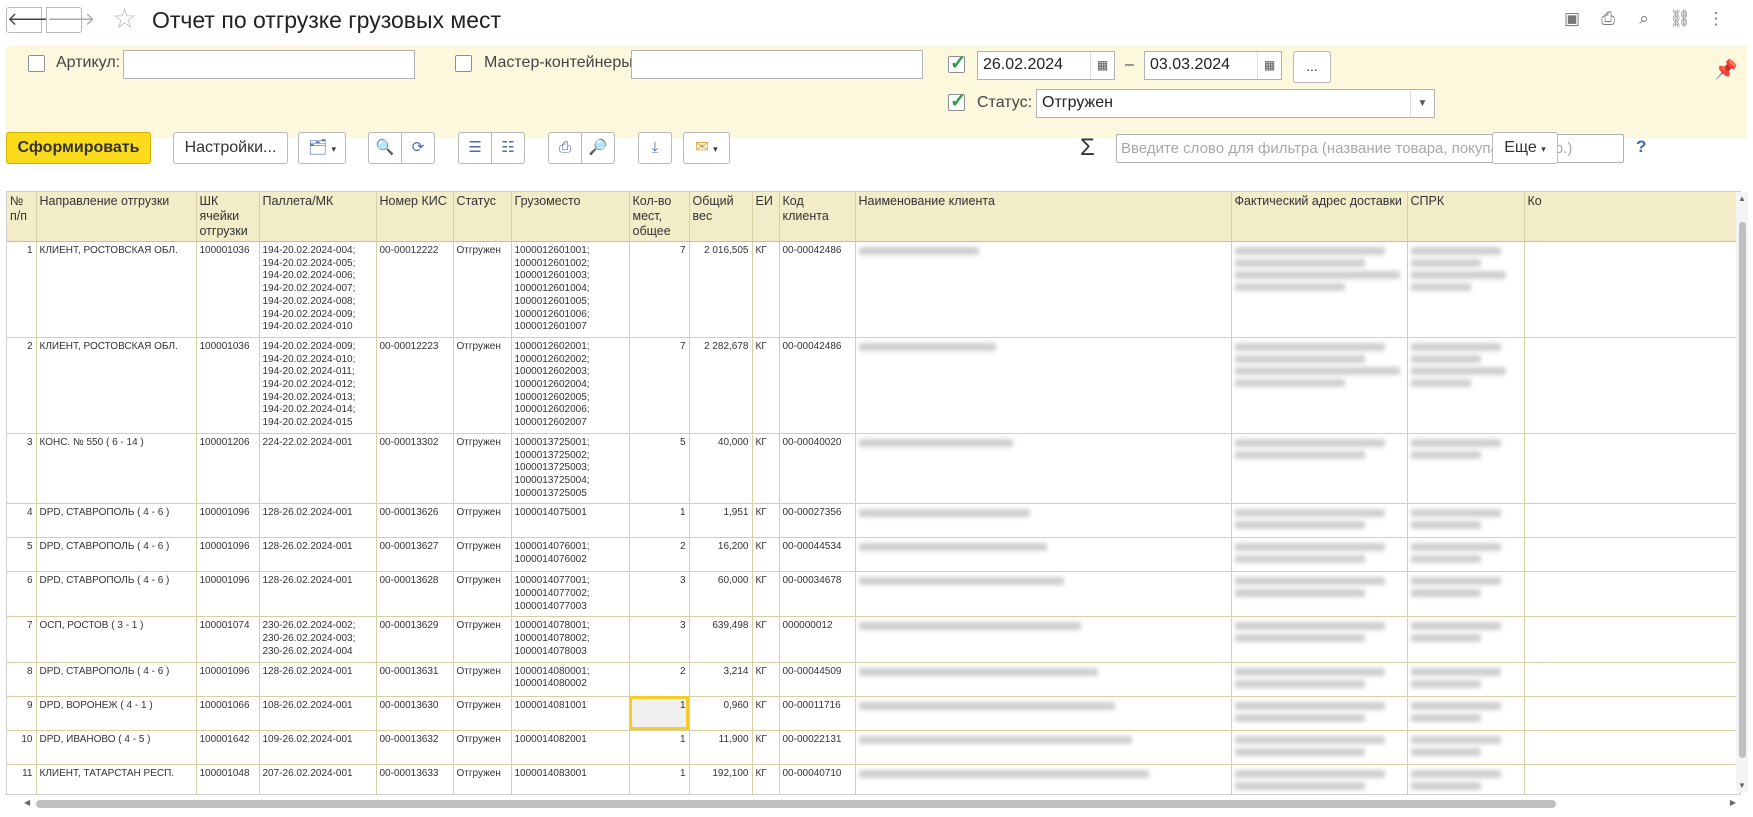  Describe the element at coordinates (22, 289) in the screenshot. I see `row-number: 1` at that location.